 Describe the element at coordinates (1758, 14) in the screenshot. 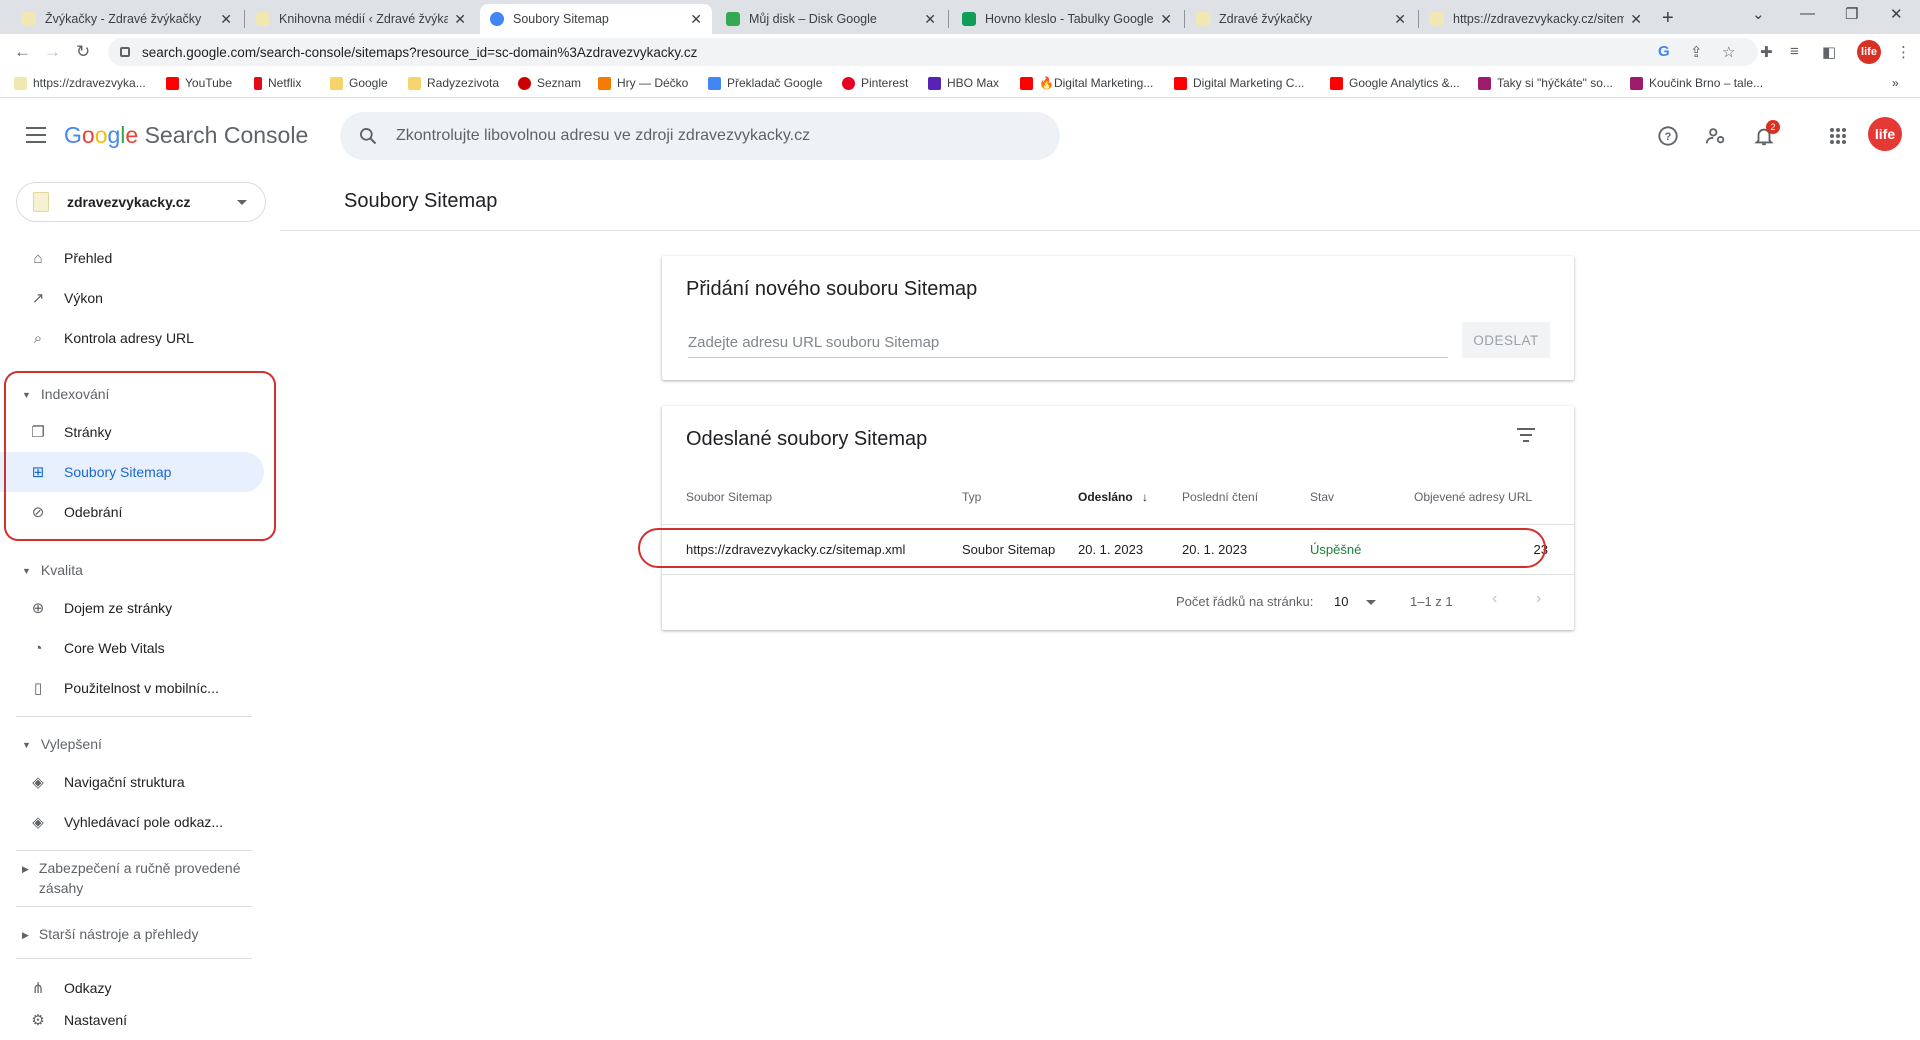

I see `tab-search-icon: ⌄` at that location.